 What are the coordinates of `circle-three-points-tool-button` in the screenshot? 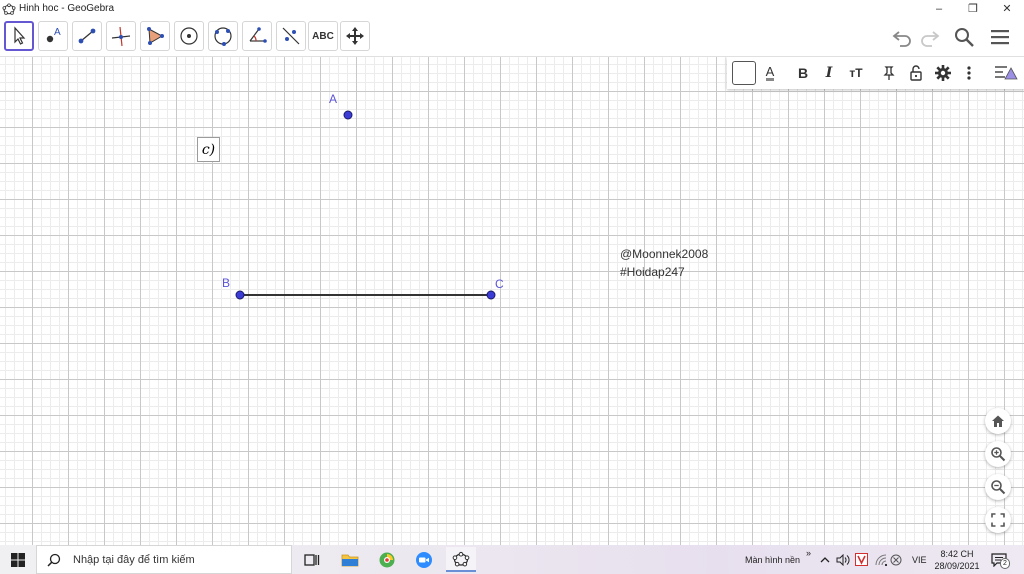 It's located at (223, 36).